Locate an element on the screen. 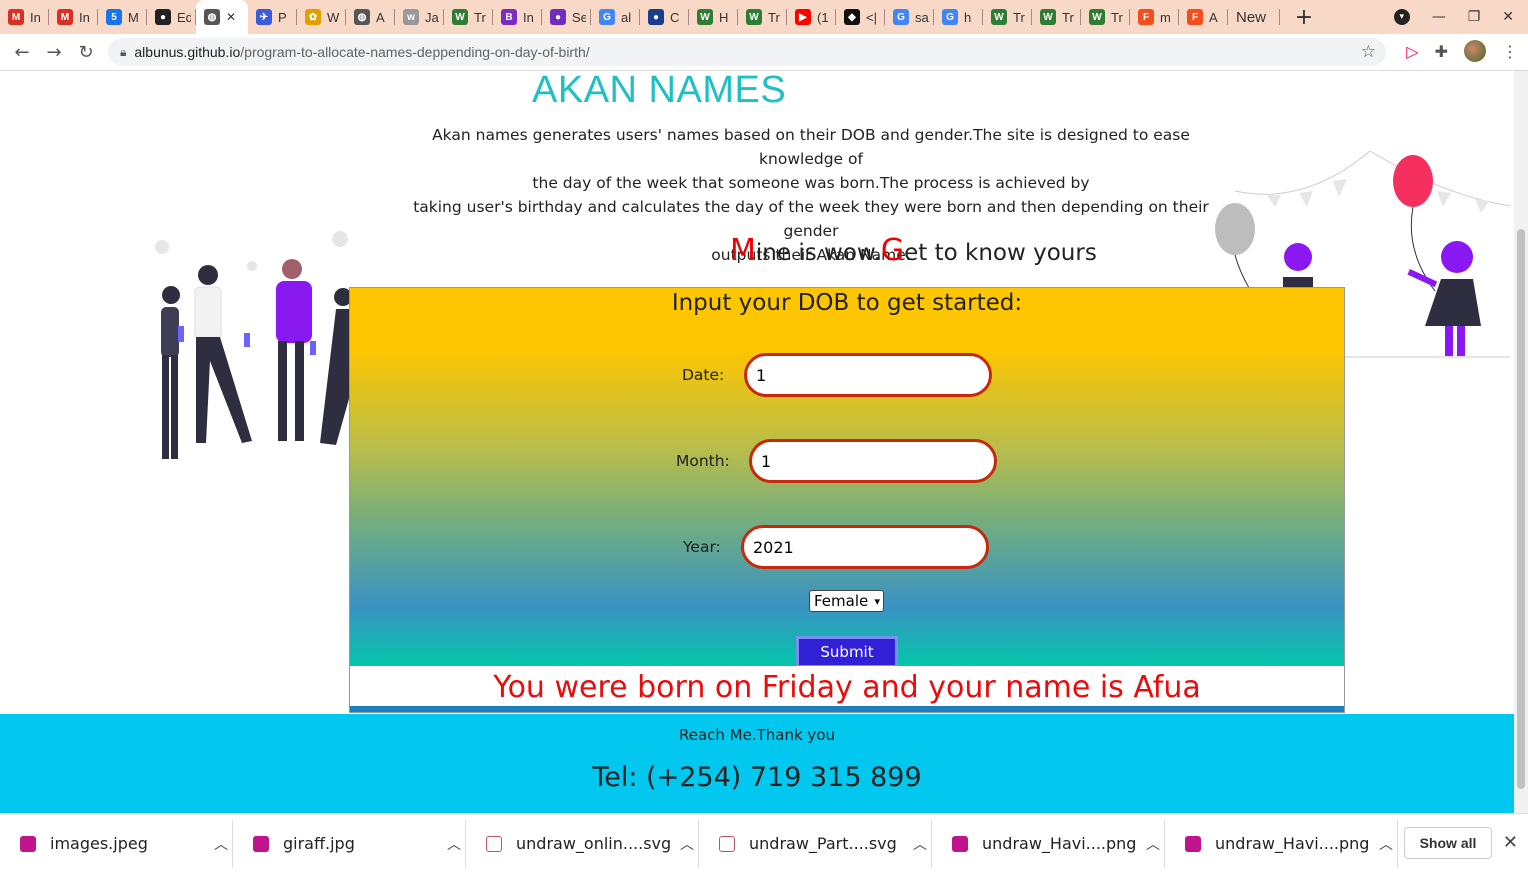 Image resolution: width=1528 pixels, height=874 pixels. tab-new: New is located at coordinates (1254, 17).